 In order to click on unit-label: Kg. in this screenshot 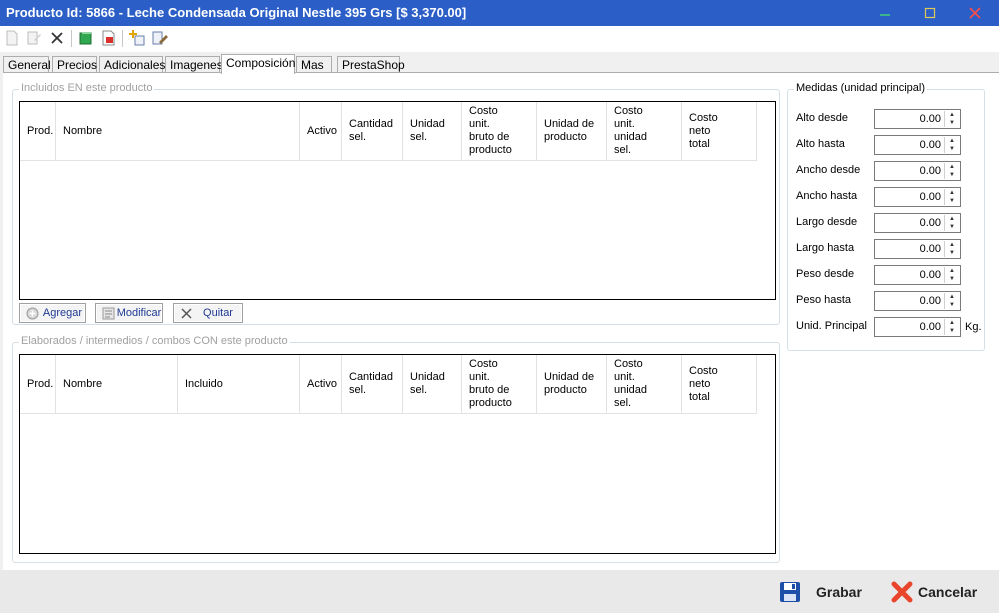, I will do `click(973, 327)`.